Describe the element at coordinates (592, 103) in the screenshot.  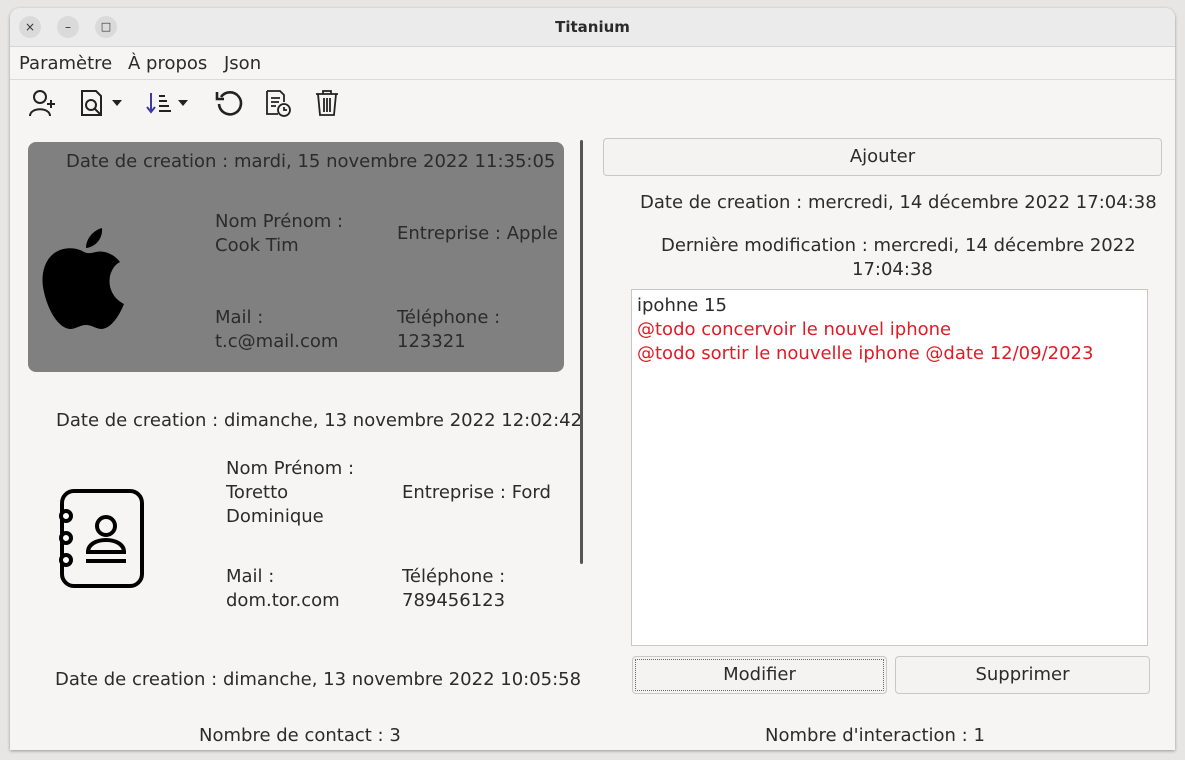
I see `toolbar` at that location.